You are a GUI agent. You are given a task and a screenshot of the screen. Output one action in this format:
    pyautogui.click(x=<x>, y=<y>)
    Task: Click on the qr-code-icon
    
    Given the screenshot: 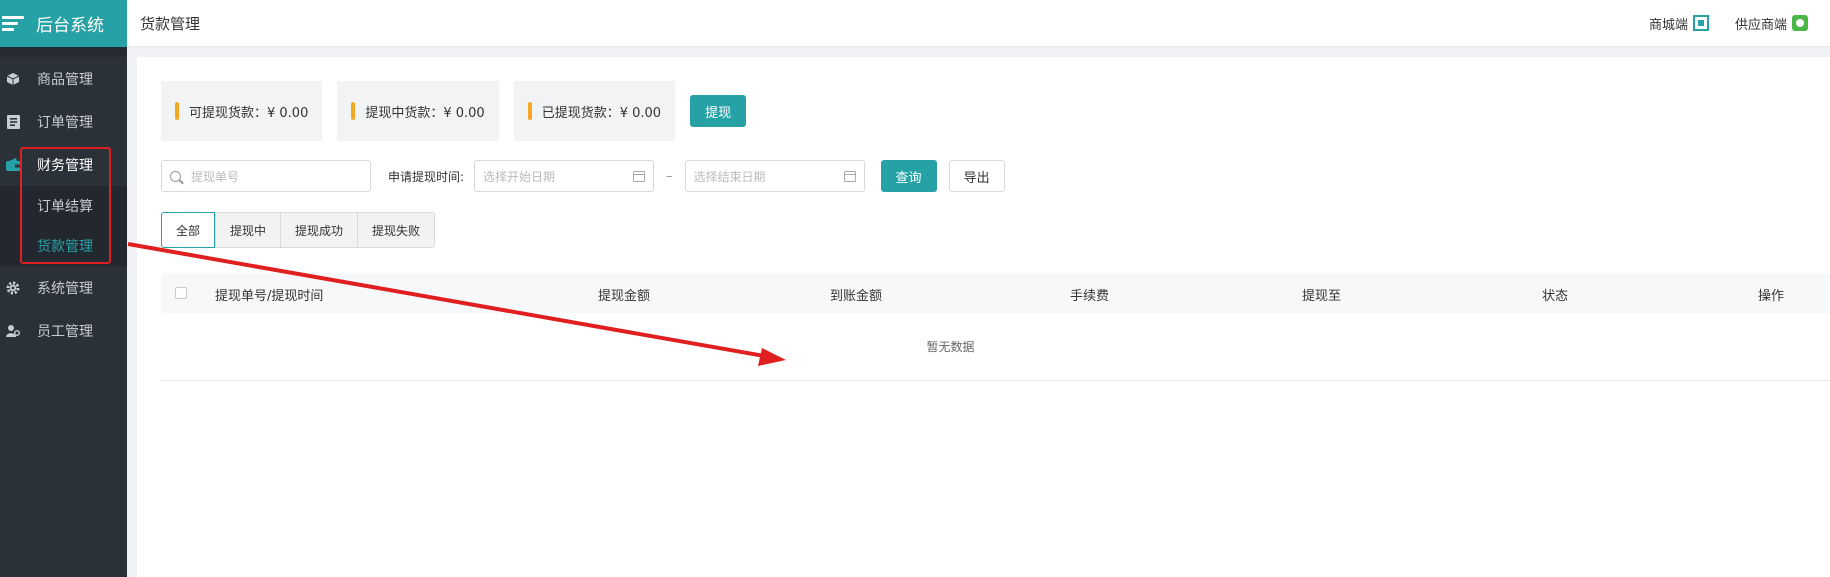 What is the action you would take?
    pyautogui.click(x=1700, y=23)
    